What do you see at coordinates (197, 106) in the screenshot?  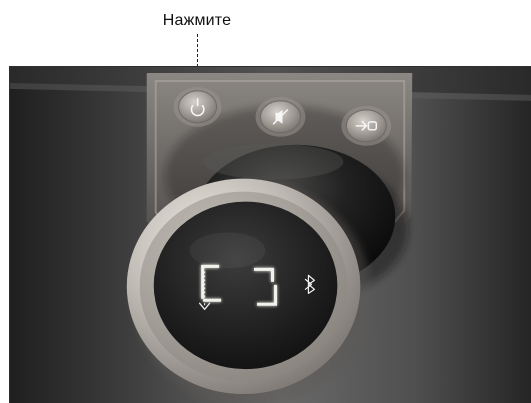 I see `power-button` at bounding box center [197, 106].